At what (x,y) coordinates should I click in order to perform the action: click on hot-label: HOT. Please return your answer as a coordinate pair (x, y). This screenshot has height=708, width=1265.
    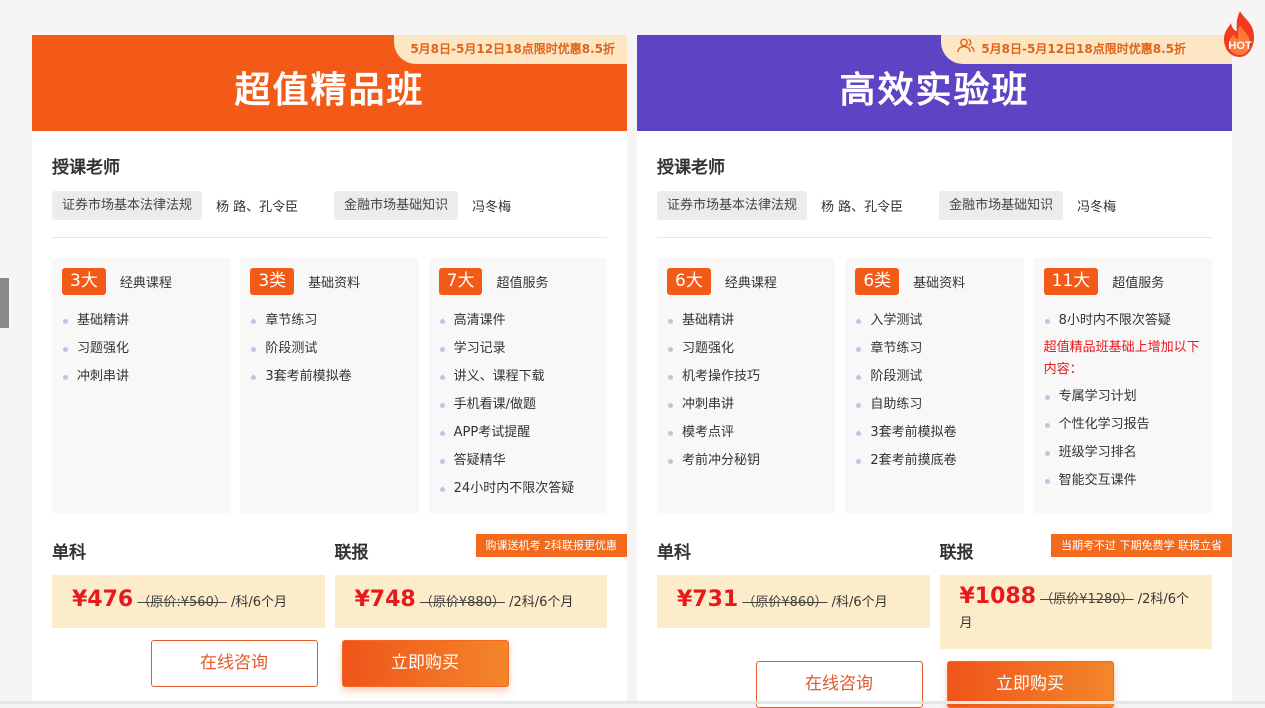
    Looking at the image, I should click on (1240, 46).